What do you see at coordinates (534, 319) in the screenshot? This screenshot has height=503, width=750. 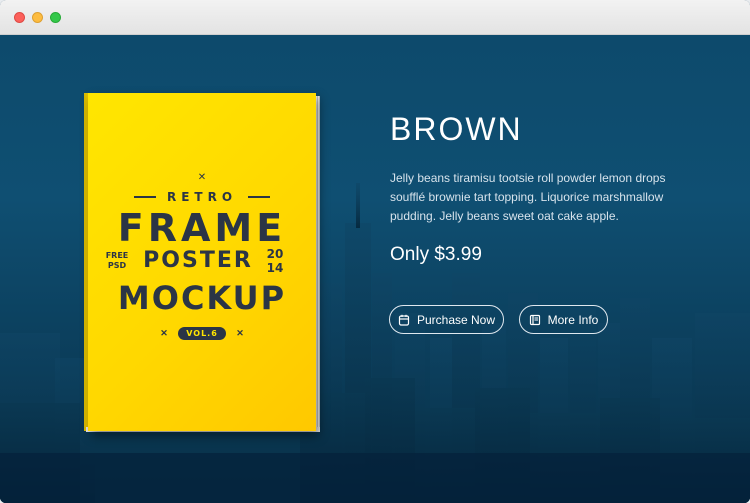 I see `book-icon` at bounding box center [534, 319].